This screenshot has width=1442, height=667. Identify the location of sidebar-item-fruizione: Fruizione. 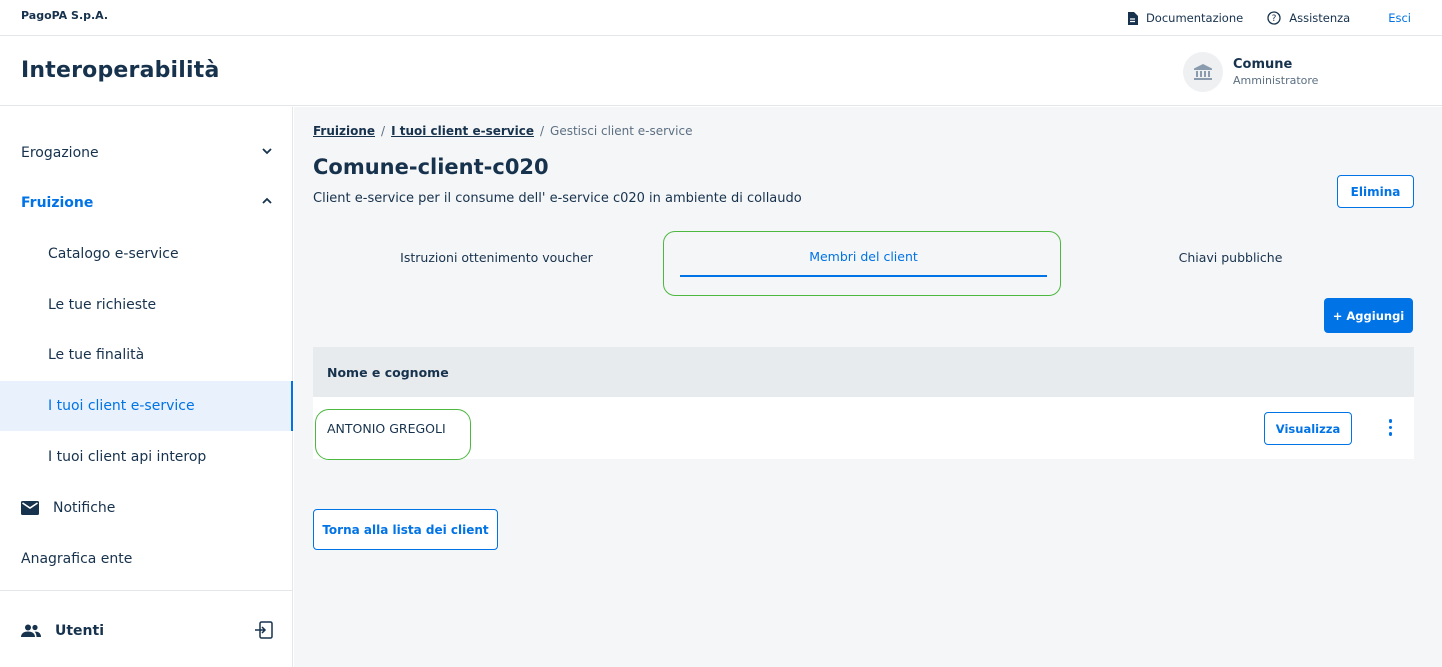
(146, 203).